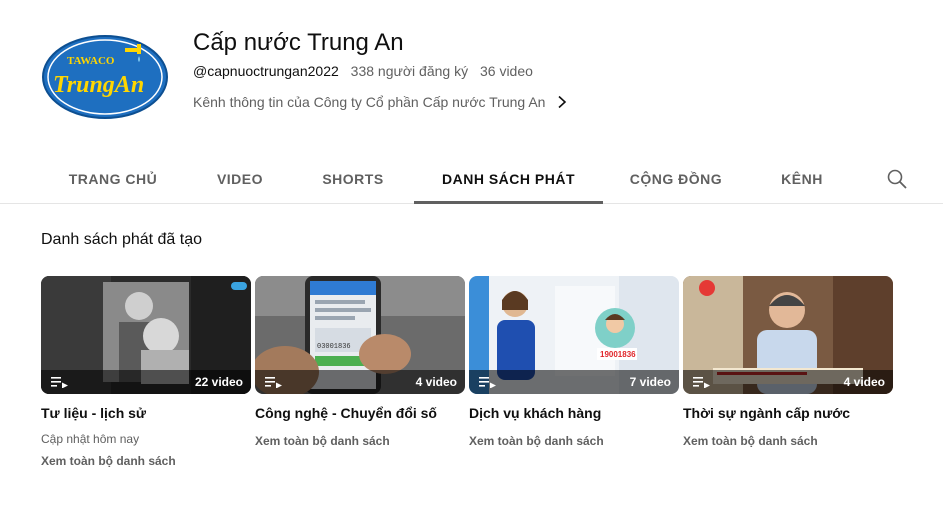  I want to click on section-title: Danh sách phát đã tạo, so click(122, 239).